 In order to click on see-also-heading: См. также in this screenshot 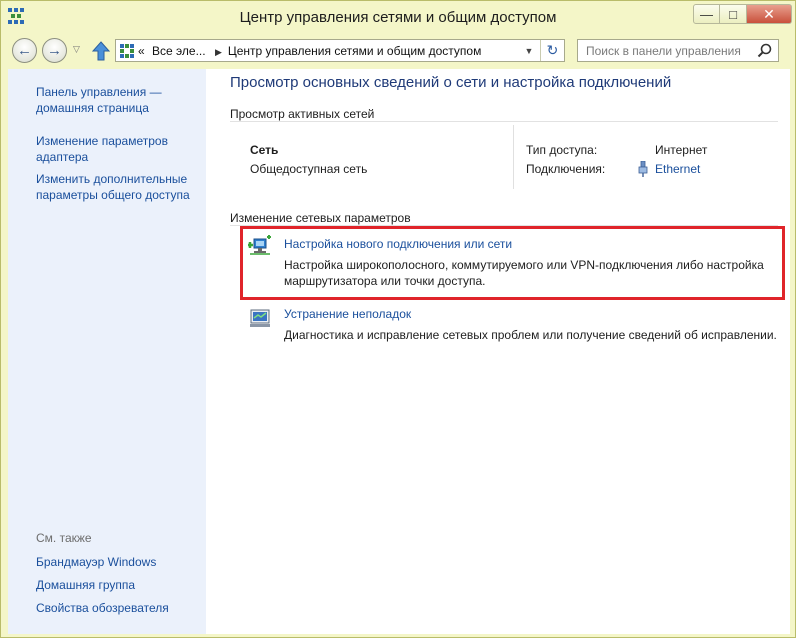, I will do `click(64, 538)`.